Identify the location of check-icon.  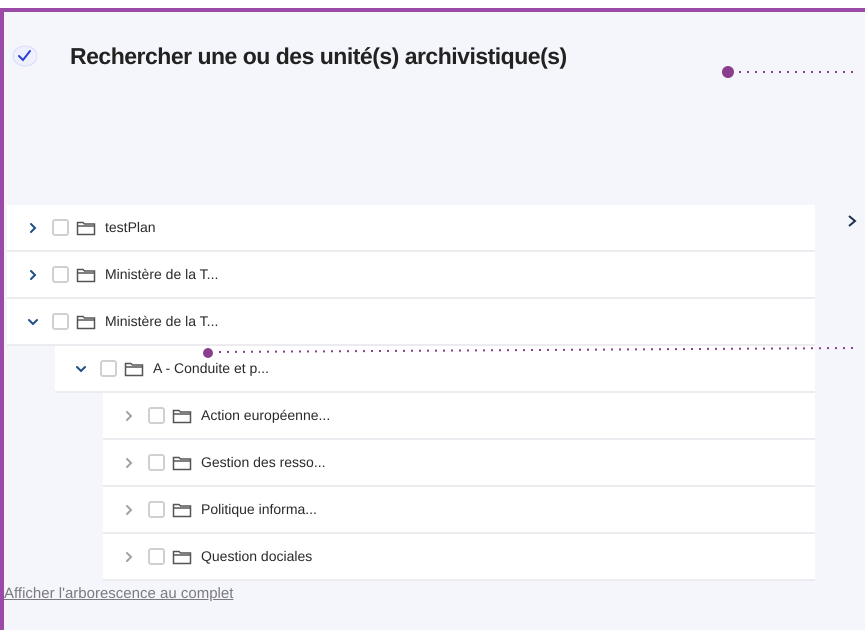
(25, 56).